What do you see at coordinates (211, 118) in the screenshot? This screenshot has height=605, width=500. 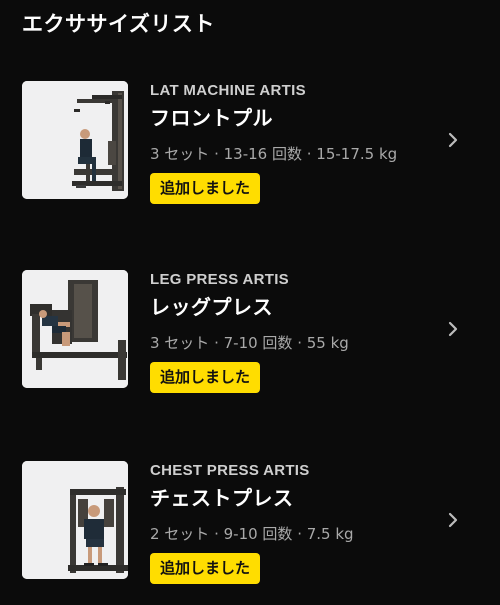 I see `exercise-name: フロントプル` at bounding box center [211, 118].